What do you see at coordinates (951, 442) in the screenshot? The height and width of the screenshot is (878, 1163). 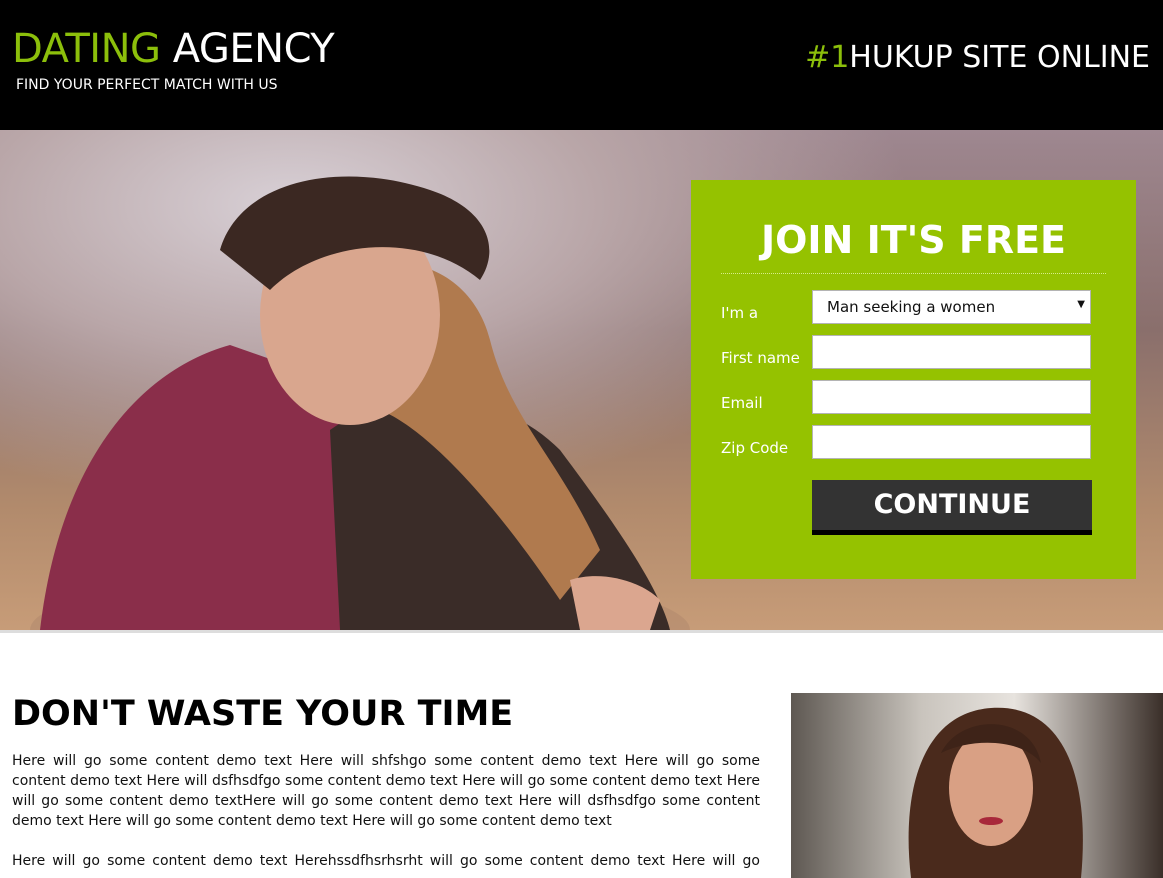 I see `zip-code-input` at bounding box center [951, 442].